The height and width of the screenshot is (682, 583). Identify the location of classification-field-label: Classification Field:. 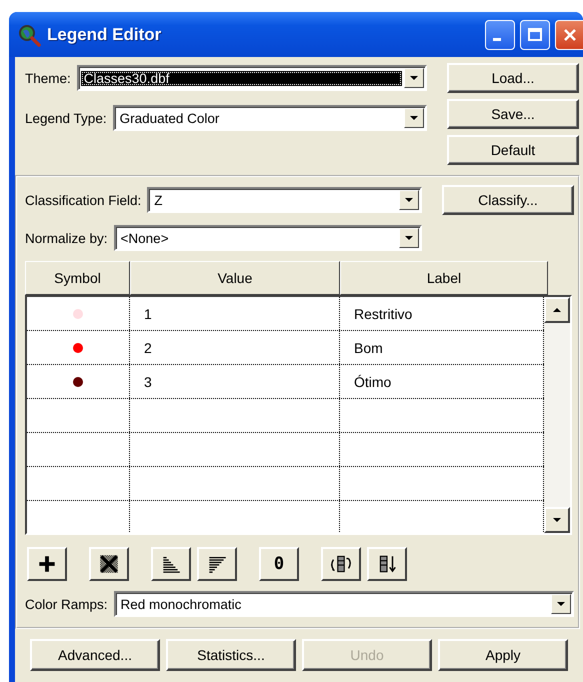
(83, 200).